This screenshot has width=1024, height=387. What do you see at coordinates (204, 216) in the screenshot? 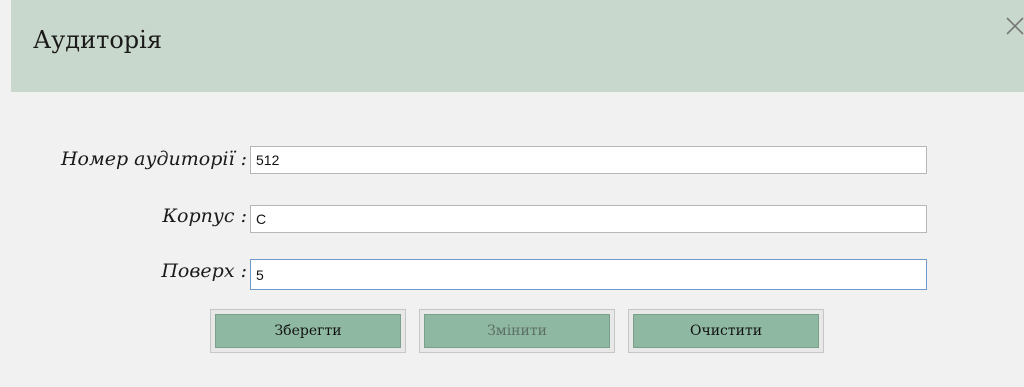
I see `building-label: Корпус :` at bounding box center [204, 216].